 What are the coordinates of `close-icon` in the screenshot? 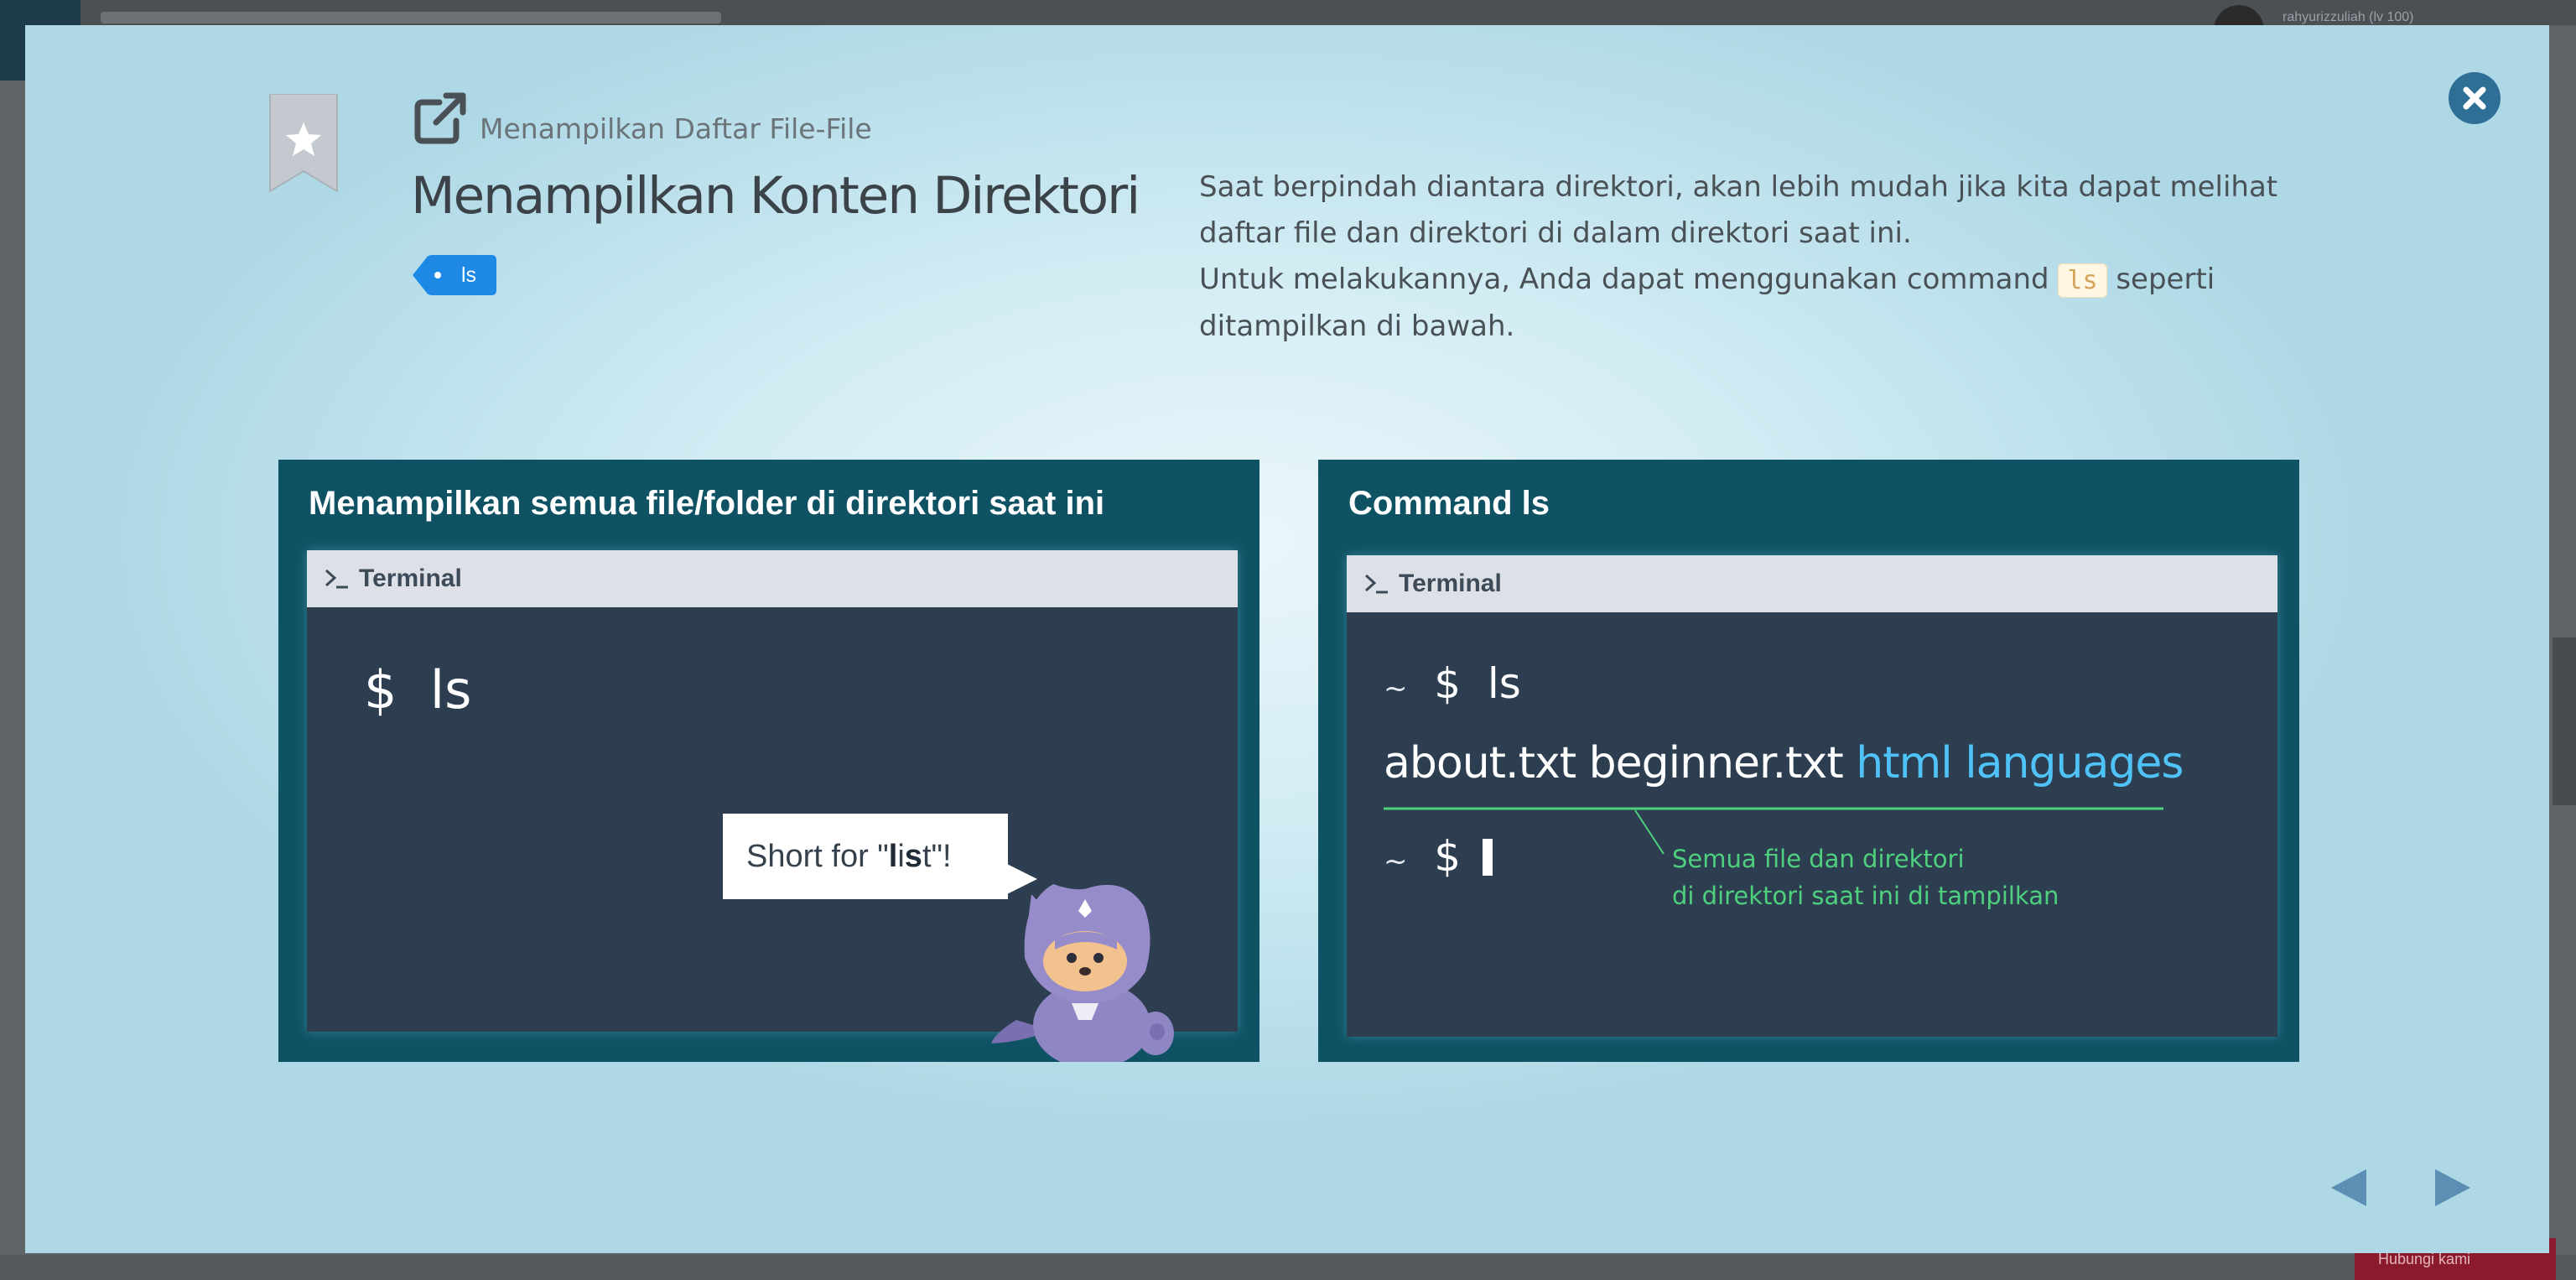 It's located at (2474, 98).